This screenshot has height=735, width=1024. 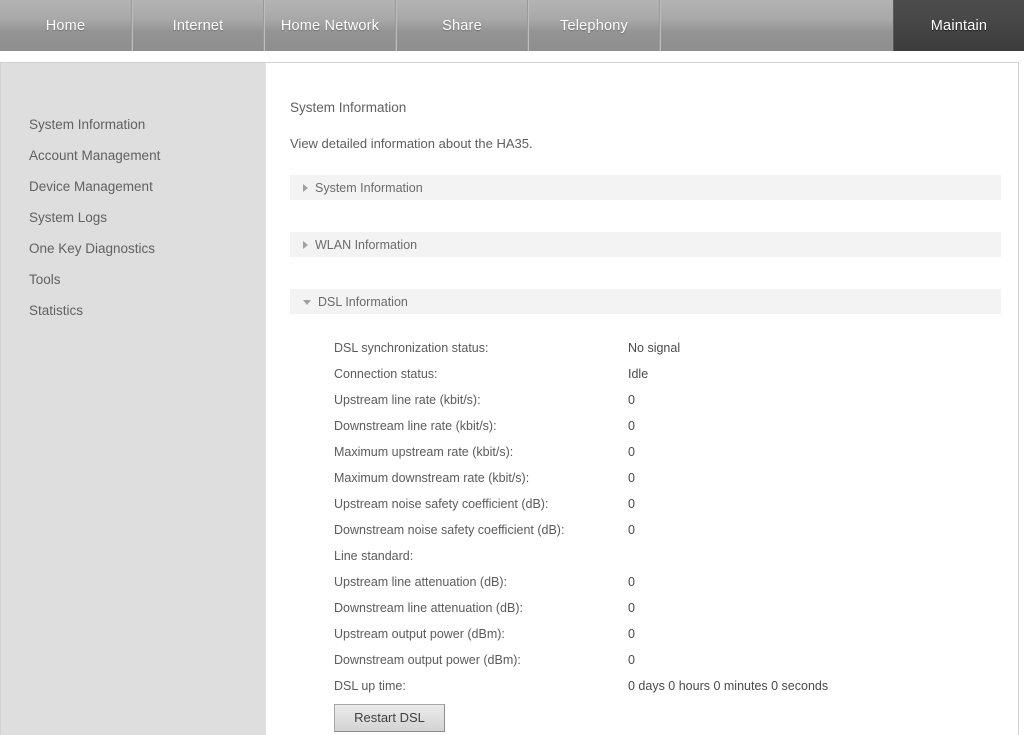 I want to click on row-value: Idle, so click(x=638, y=374).